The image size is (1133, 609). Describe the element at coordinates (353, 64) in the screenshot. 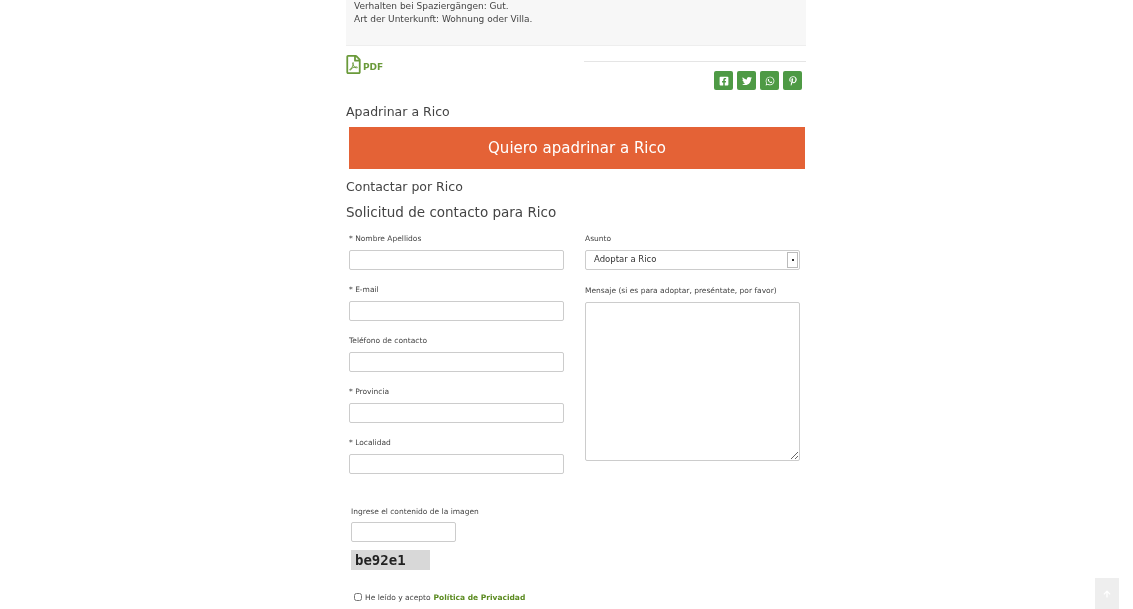

I see `pdf-file-icon` at that location.